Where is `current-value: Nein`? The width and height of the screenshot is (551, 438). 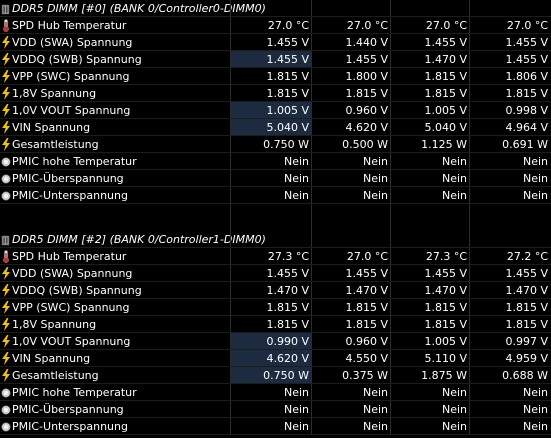 current-value: Nein is located at coordinates (296, 178).